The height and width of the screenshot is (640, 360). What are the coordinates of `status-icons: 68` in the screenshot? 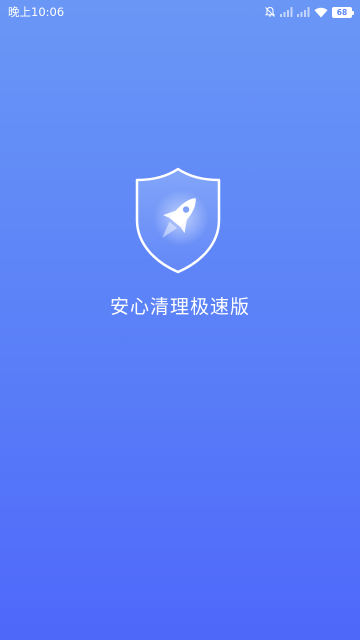 It's located at (309, 12).